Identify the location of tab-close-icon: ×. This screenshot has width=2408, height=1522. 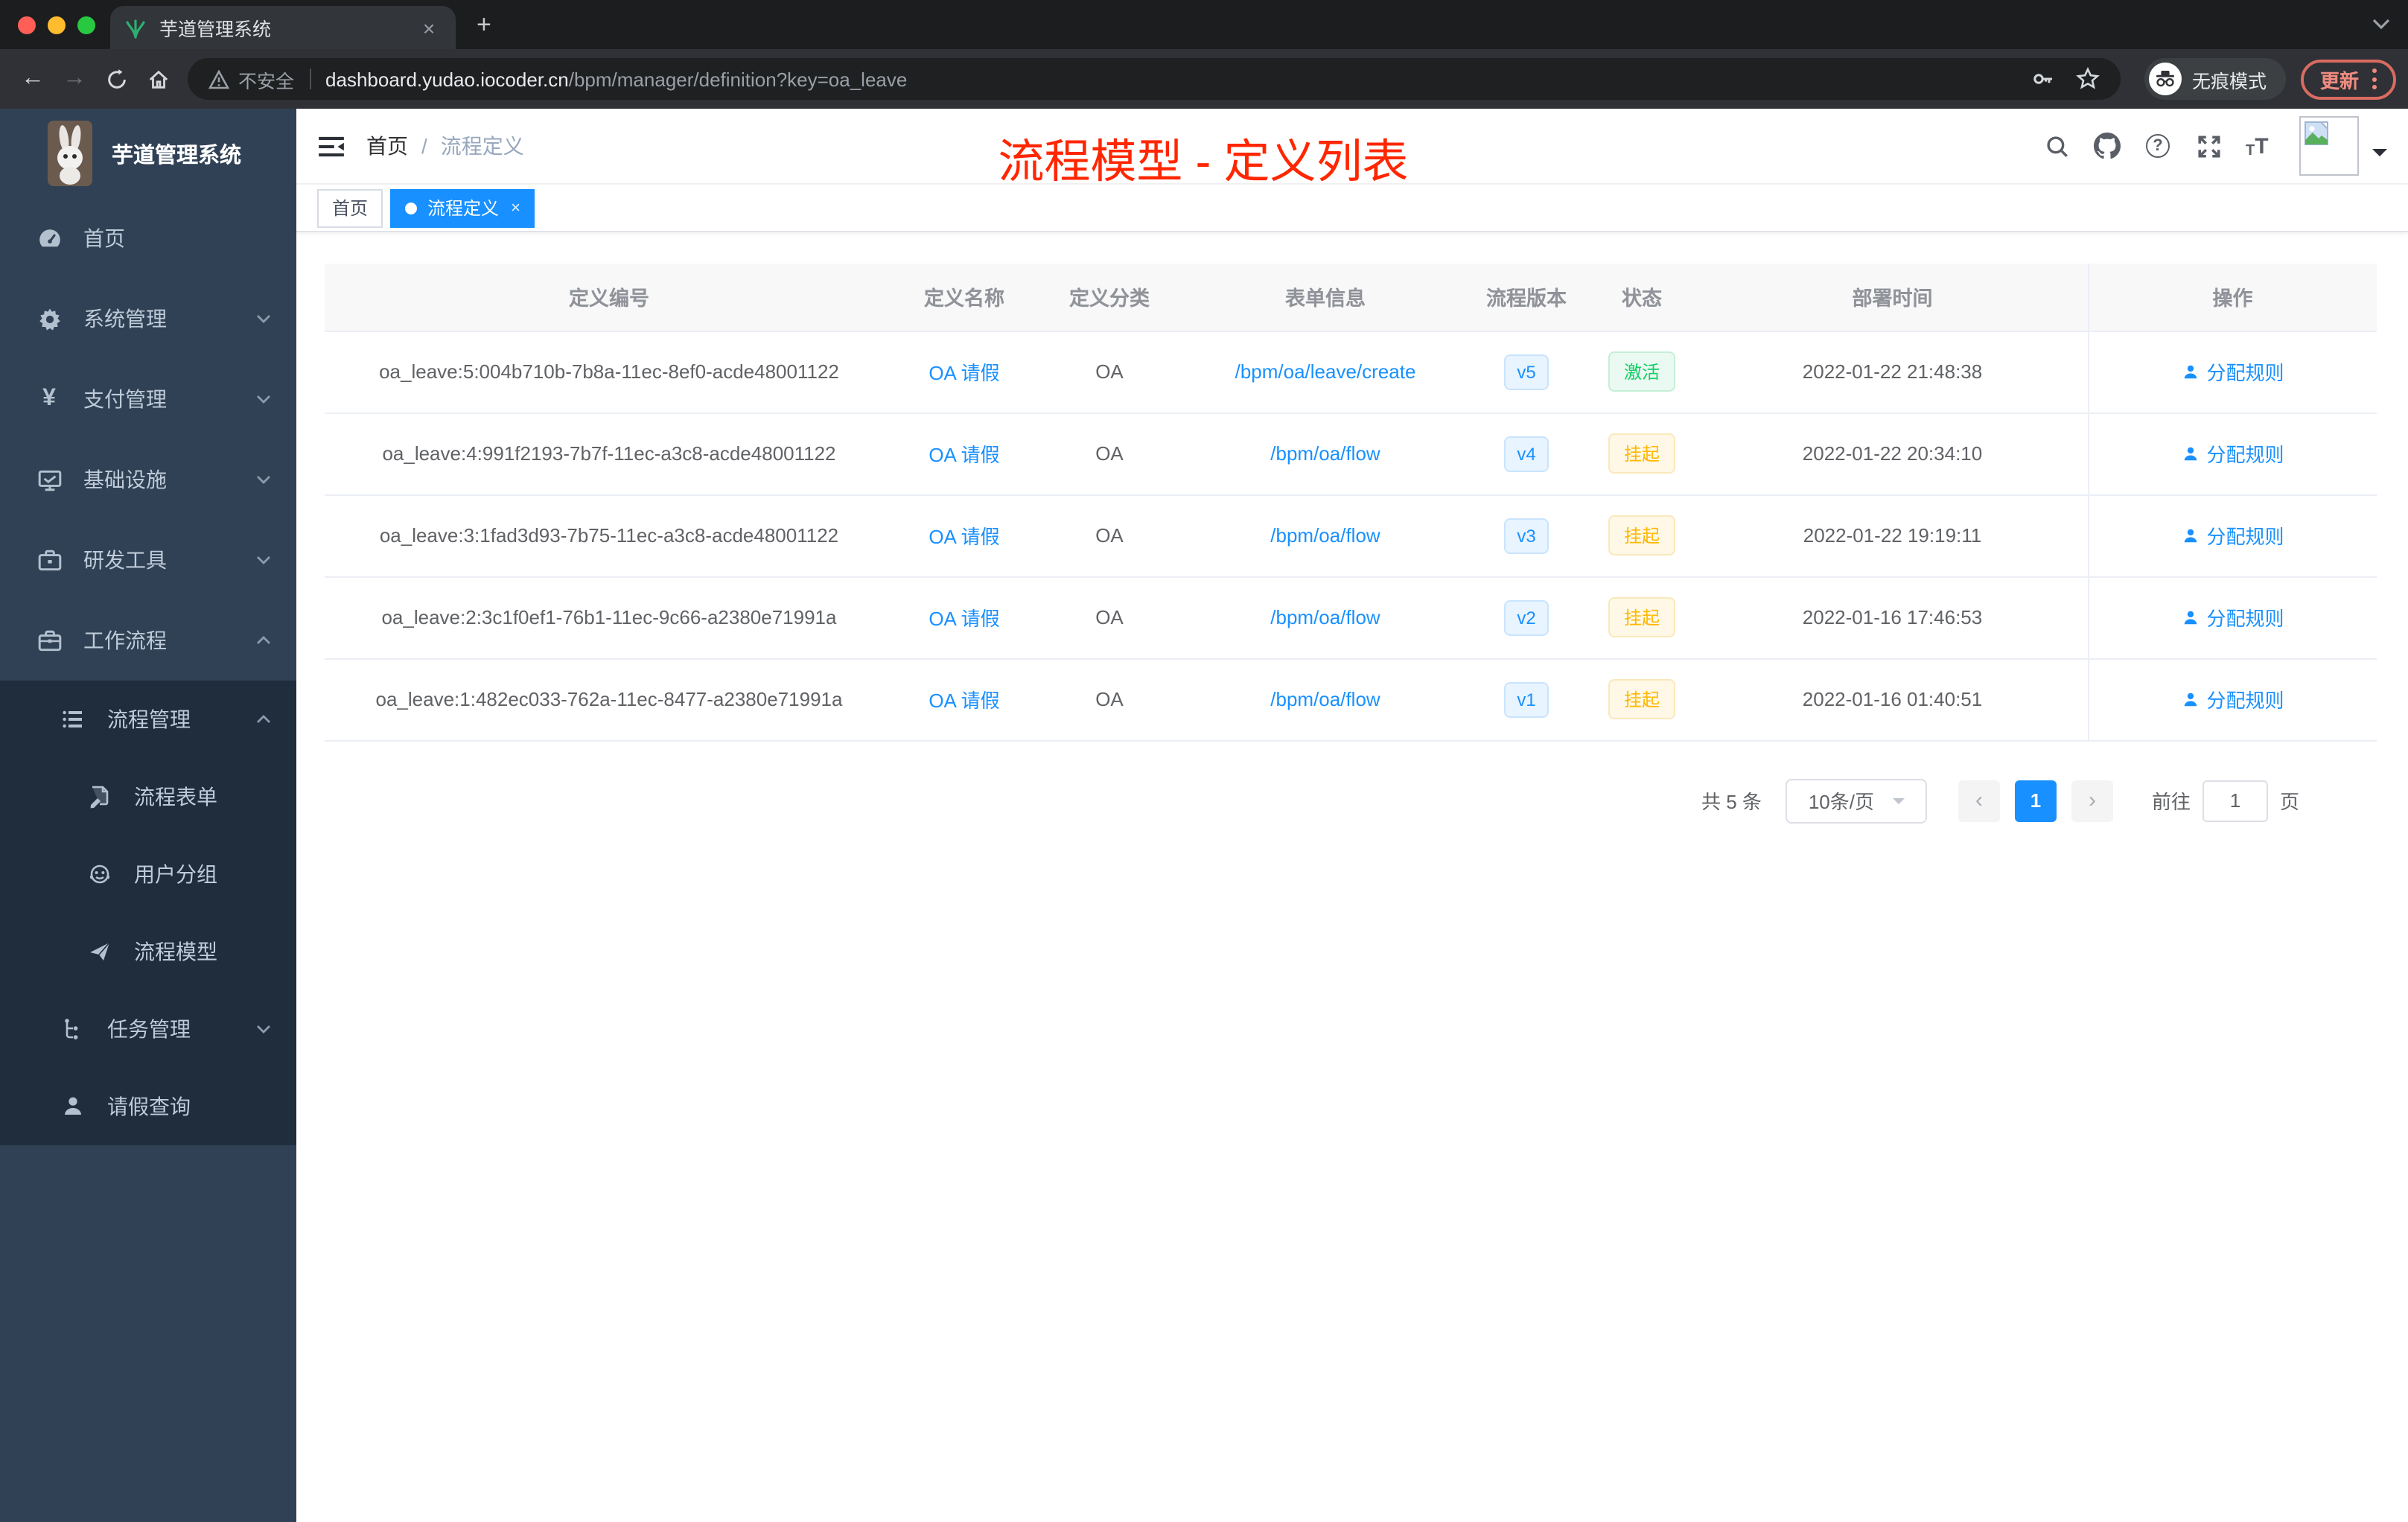
(429, 27).